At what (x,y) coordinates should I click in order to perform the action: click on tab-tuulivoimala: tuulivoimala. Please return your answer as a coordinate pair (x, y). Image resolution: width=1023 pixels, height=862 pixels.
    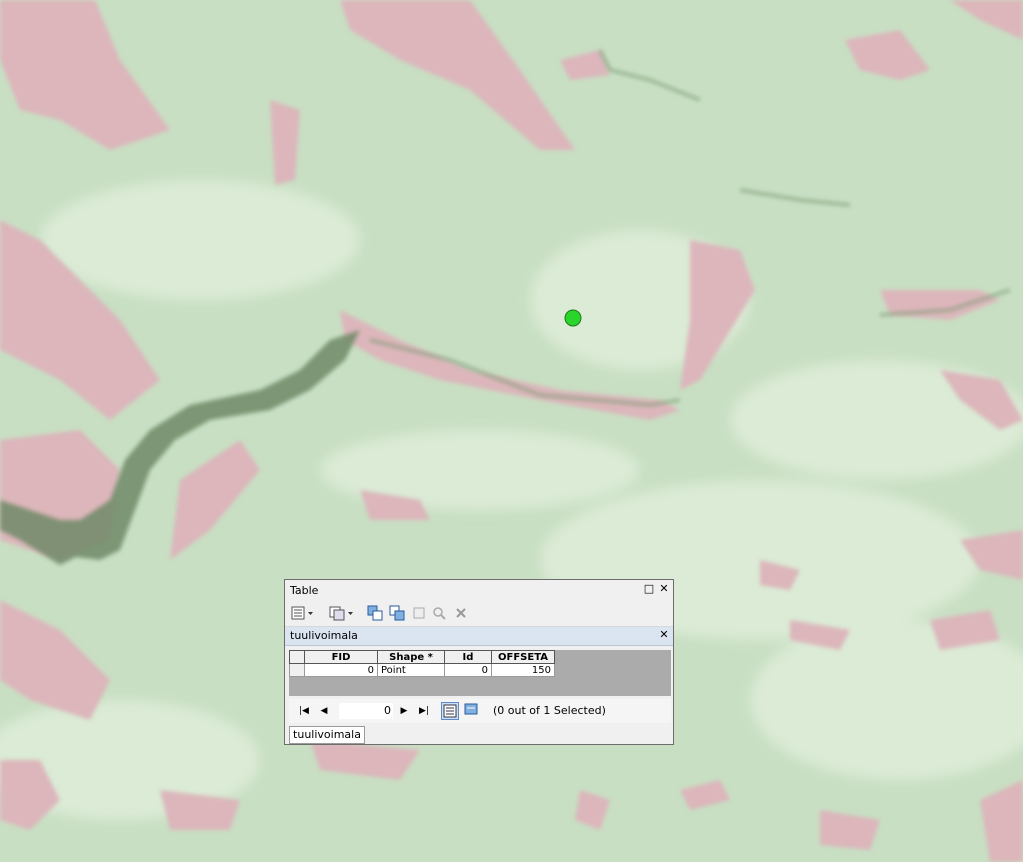
    Looking at the image, I should click on (327, 735).